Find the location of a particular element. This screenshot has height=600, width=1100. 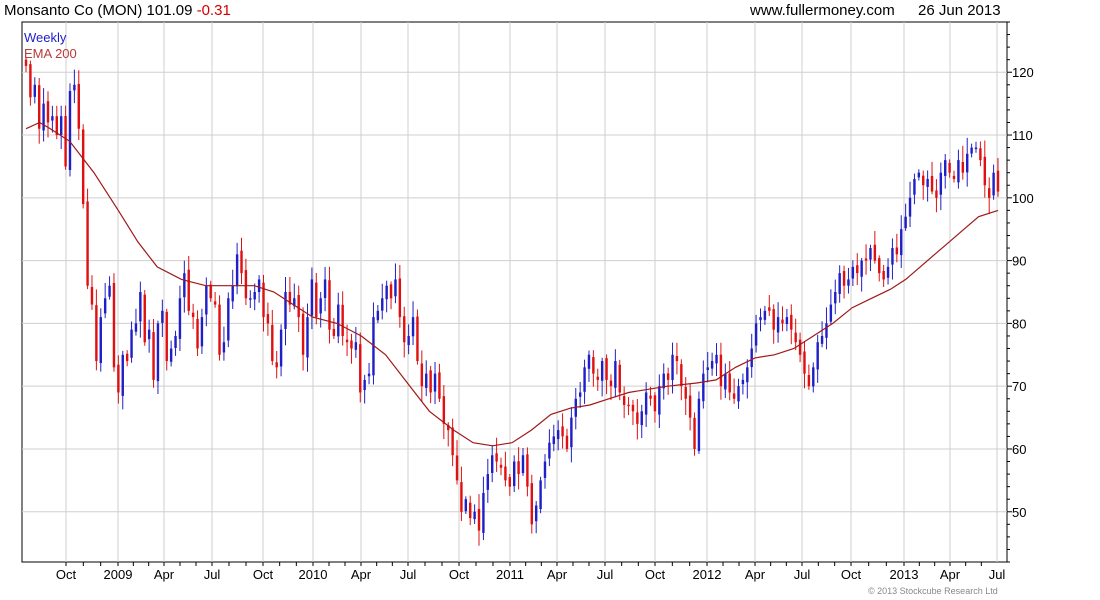

x-tick-label: 2012 is located at coordinates (707, 574).